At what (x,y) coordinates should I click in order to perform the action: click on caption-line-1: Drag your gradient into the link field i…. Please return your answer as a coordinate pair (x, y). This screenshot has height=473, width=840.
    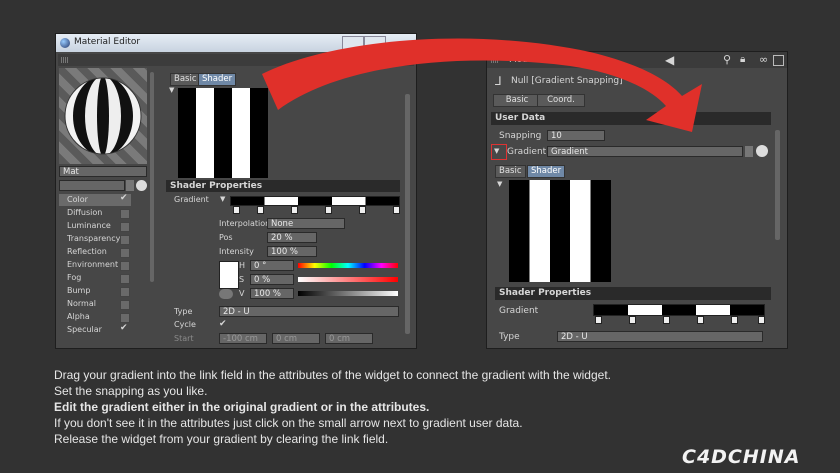
    Looking at the image, I should click on (332, 375).